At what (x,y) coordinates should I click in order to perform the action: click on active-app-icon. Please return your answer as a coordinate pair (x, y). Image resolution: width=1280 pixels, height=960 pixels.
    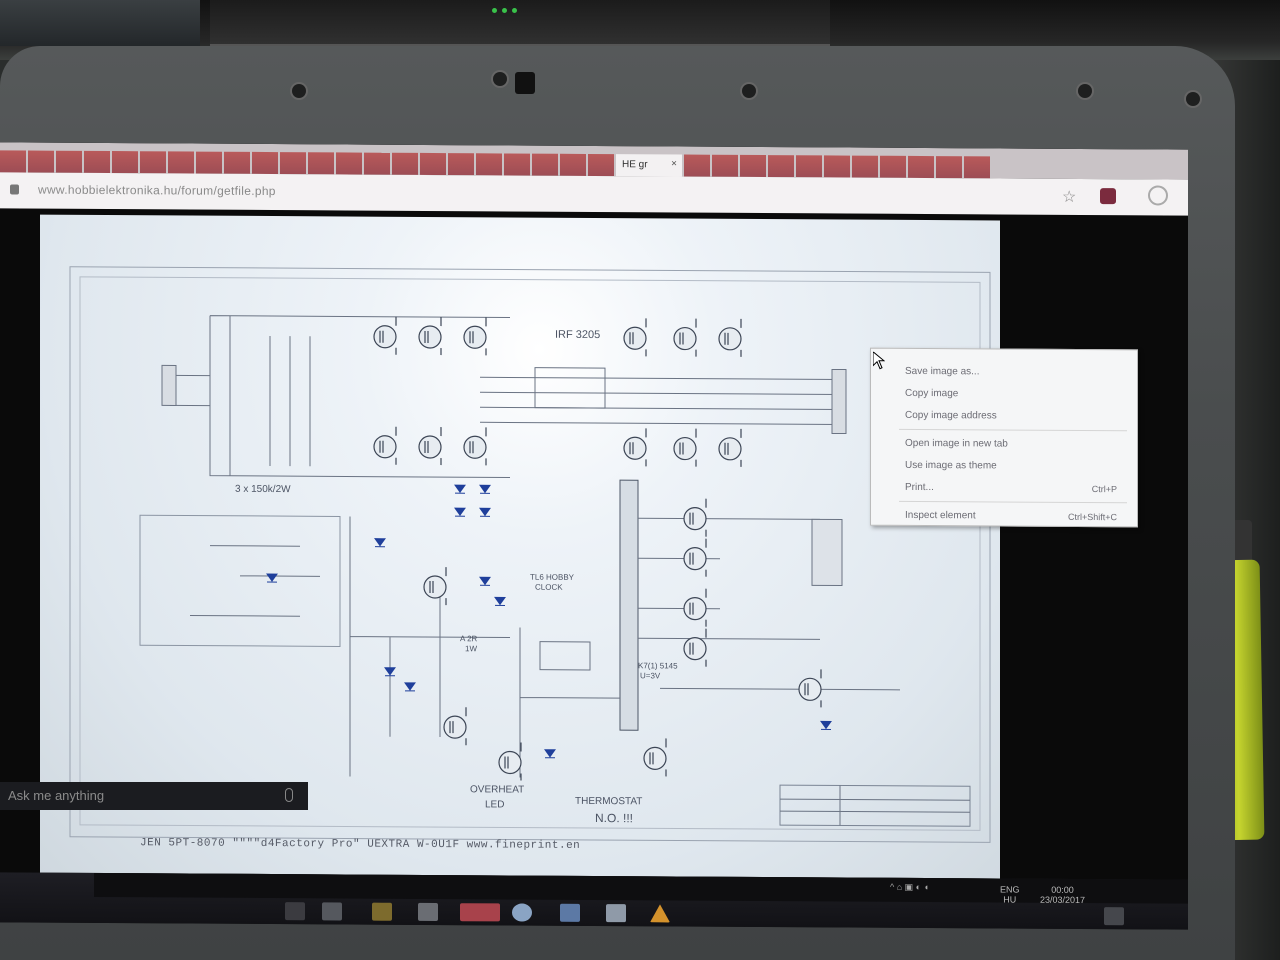
    Looking at the image, I should click on (480, 912).